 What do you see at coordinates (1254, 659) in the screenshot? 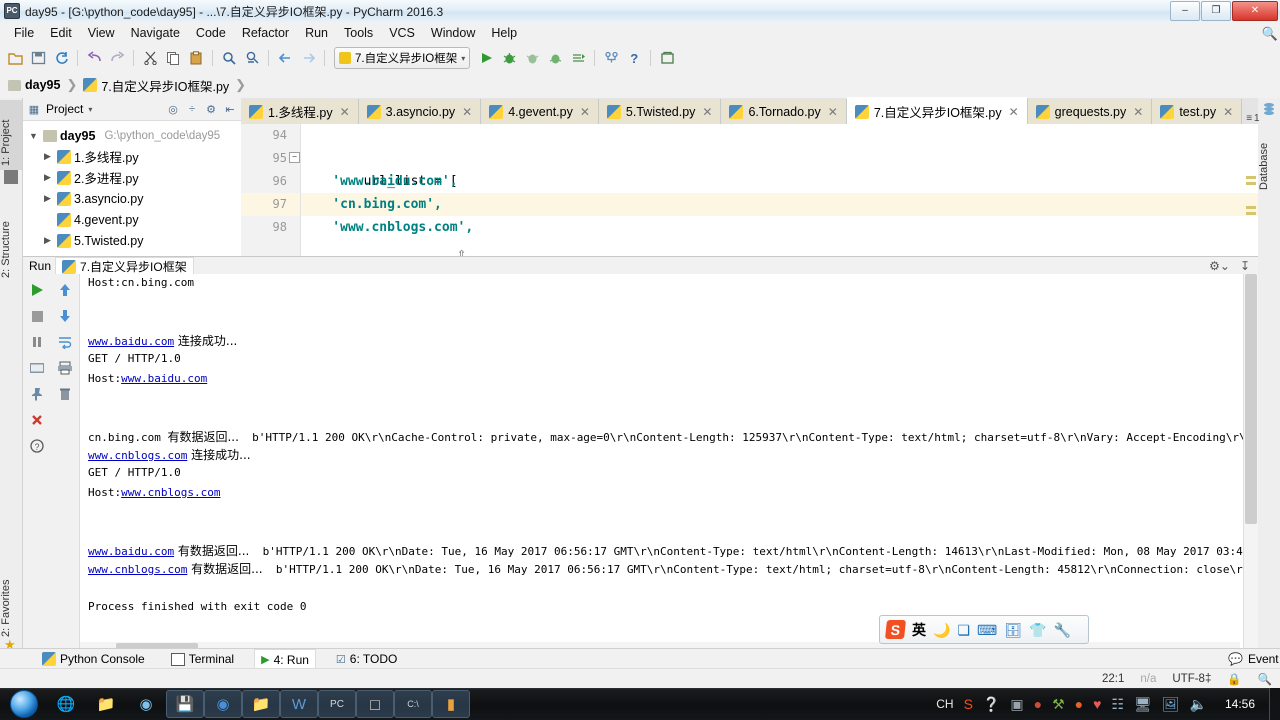
I see `event-log-button: 💬 Event Log` at bounding box center [1254, 659].